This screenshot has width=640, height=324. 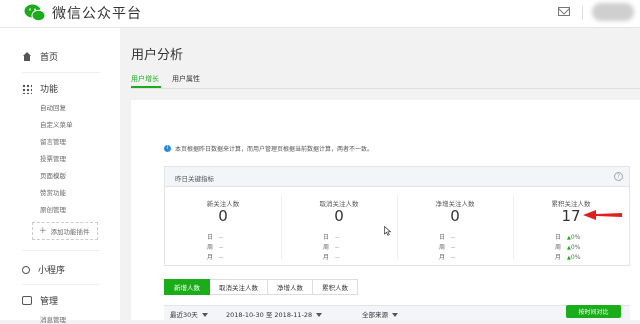 What do you see at coordinates (26, 269) in the screenshot?
I see `miniprogram-icon` at bounding box center [26, 269].